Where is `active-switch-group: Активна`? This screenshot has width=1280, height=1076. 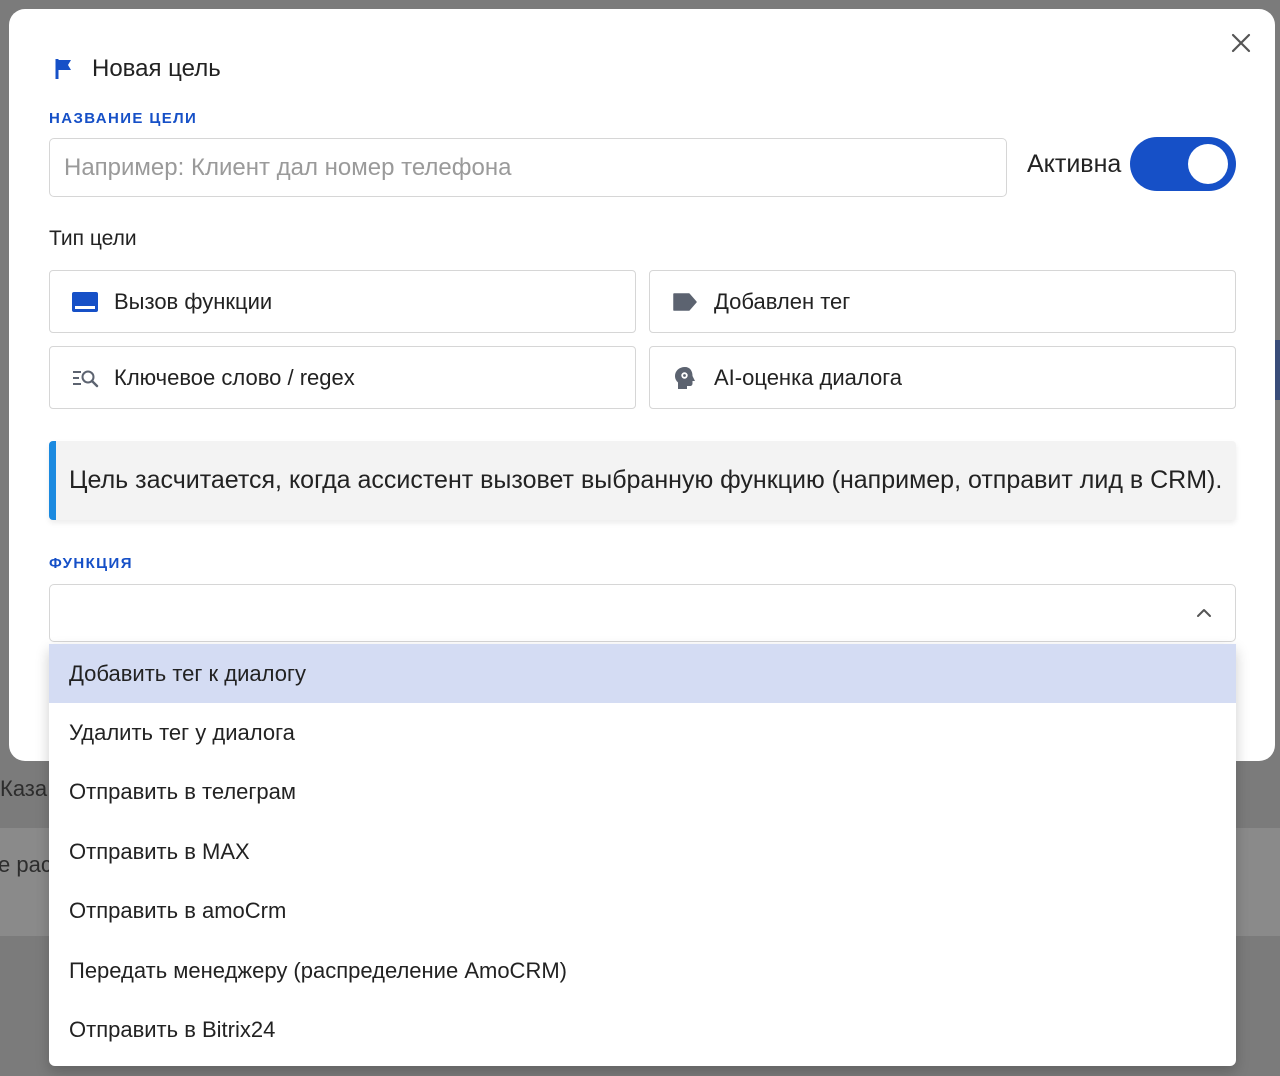
active-switch-group: Активна is located at coordinates (1132, 164).